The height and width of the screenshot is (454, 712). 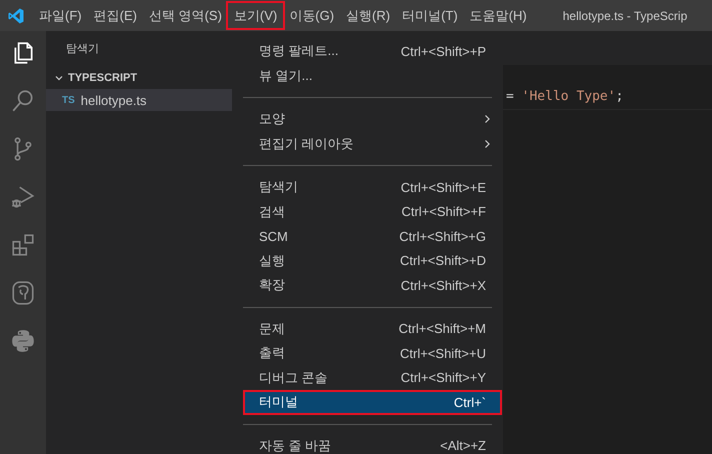 What do you see at coordinates (372, 119) in the screenshot?
I see `menu-item: 모양` at bounding box center [372, 119].